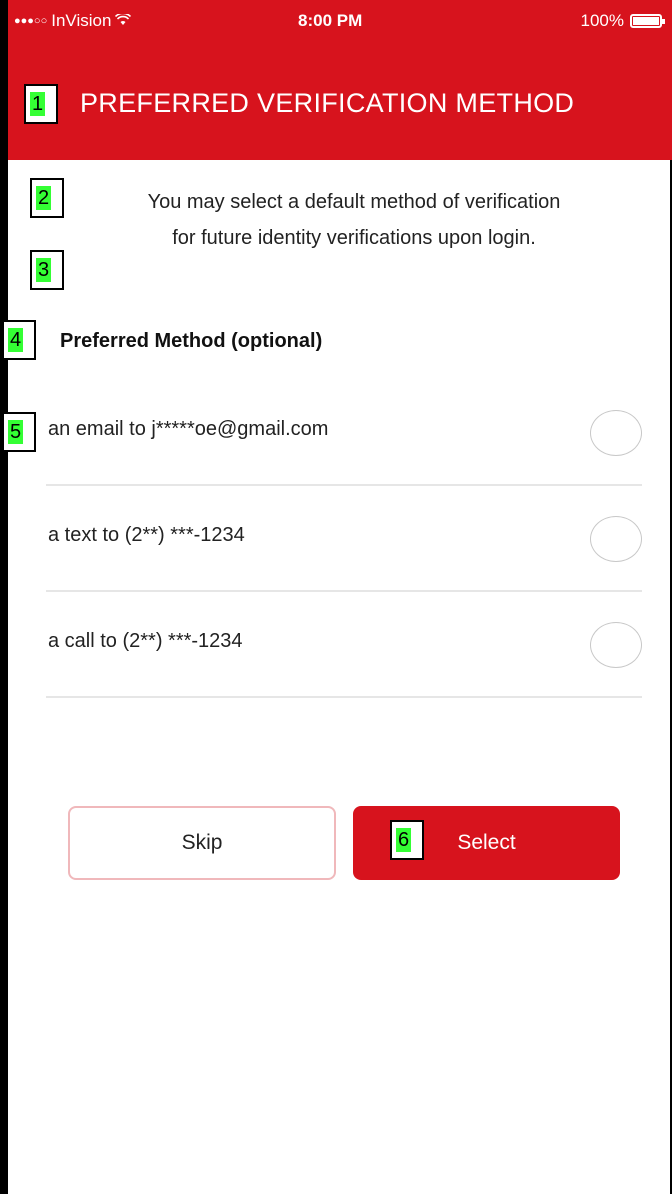 This screenshot has height=1194, width=672. I want to click on status-right: 100%, so click(622, 21).